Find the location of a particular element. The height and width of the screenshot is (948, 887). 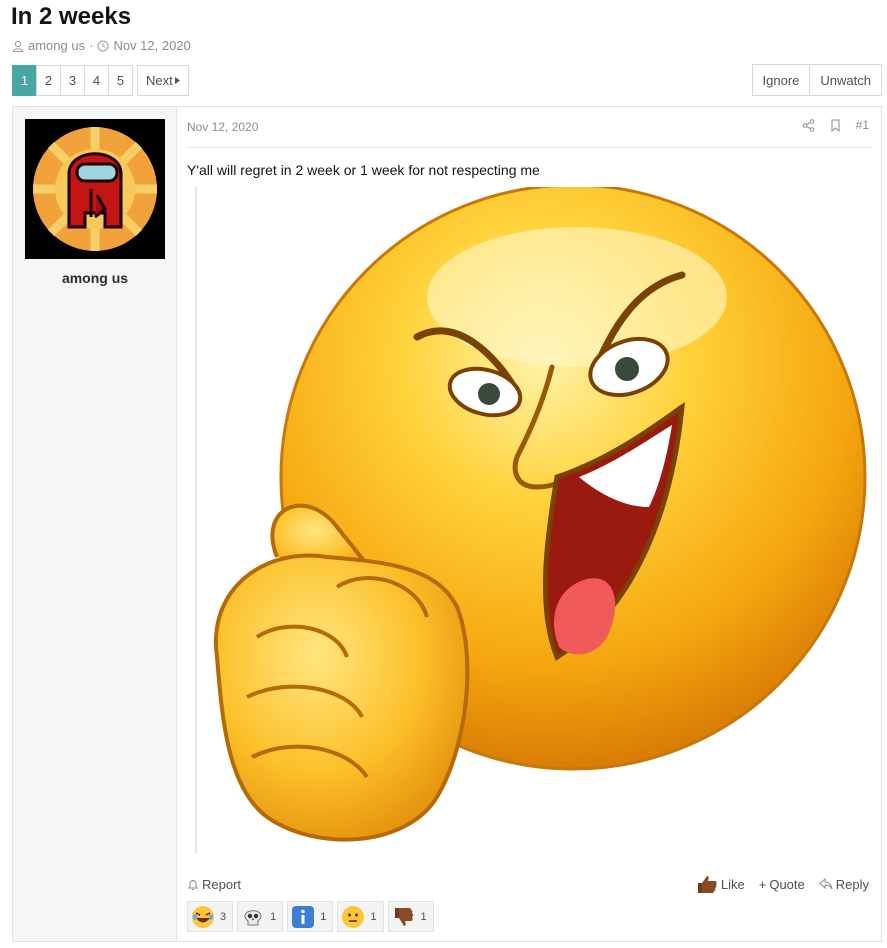

page-1-button: 1 is located at coordinates (24, 80).